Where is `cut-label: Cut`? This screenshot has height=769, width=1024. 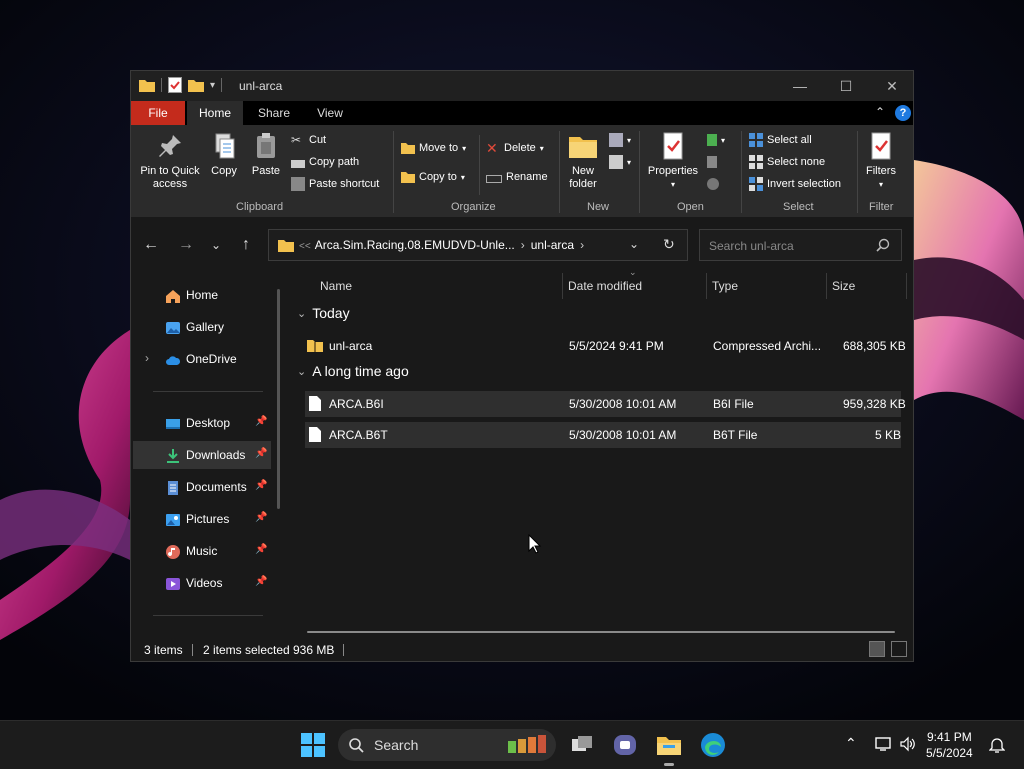
cut-label: Cut is located at coordinates (318, 140).